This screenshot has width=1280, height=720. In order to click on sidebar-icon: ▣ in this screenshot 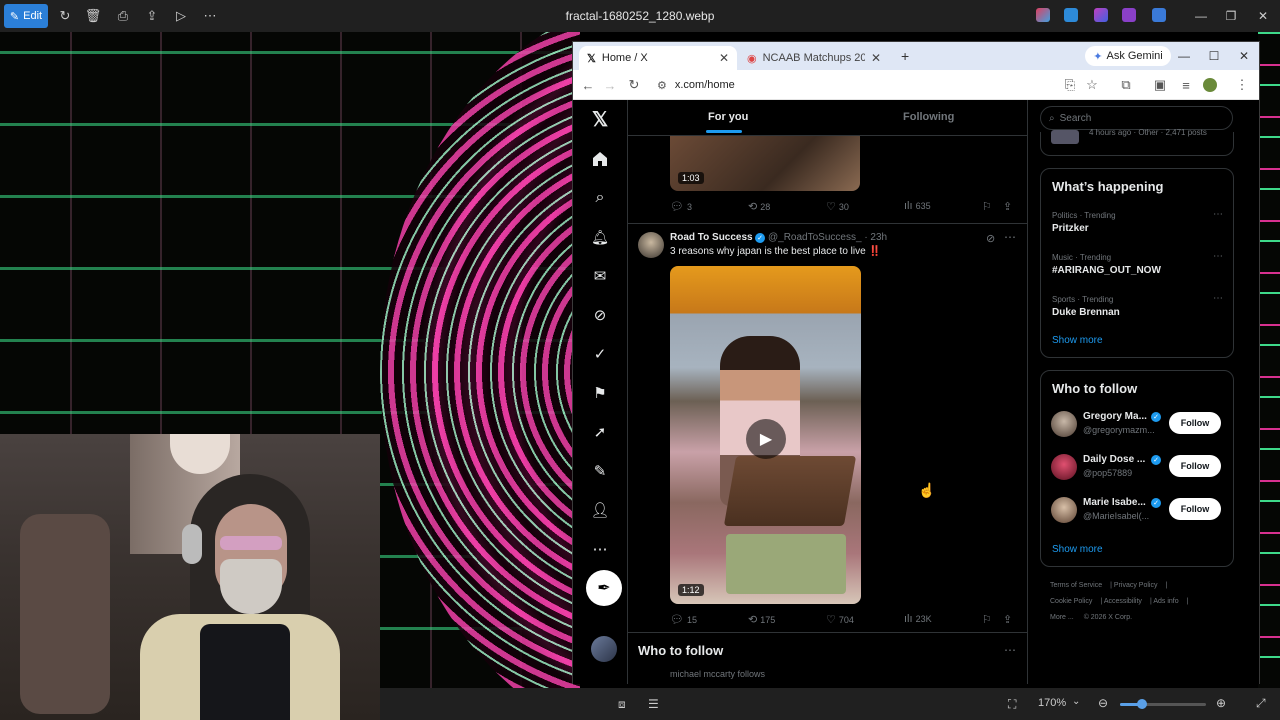, I will do `click(1160, 85)`.